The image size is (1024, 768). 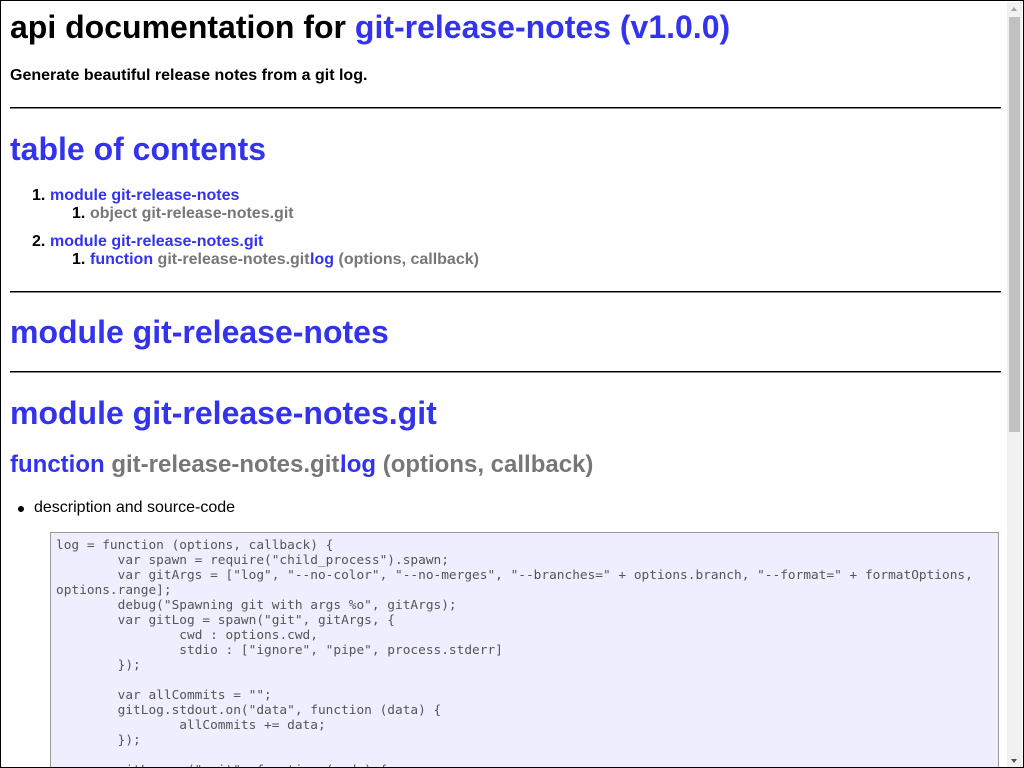 What do you see at coordinates (1014, 760) in the screenshot?
I see `scroll-down-arrow-icon` at bounding box center [1014, 760].